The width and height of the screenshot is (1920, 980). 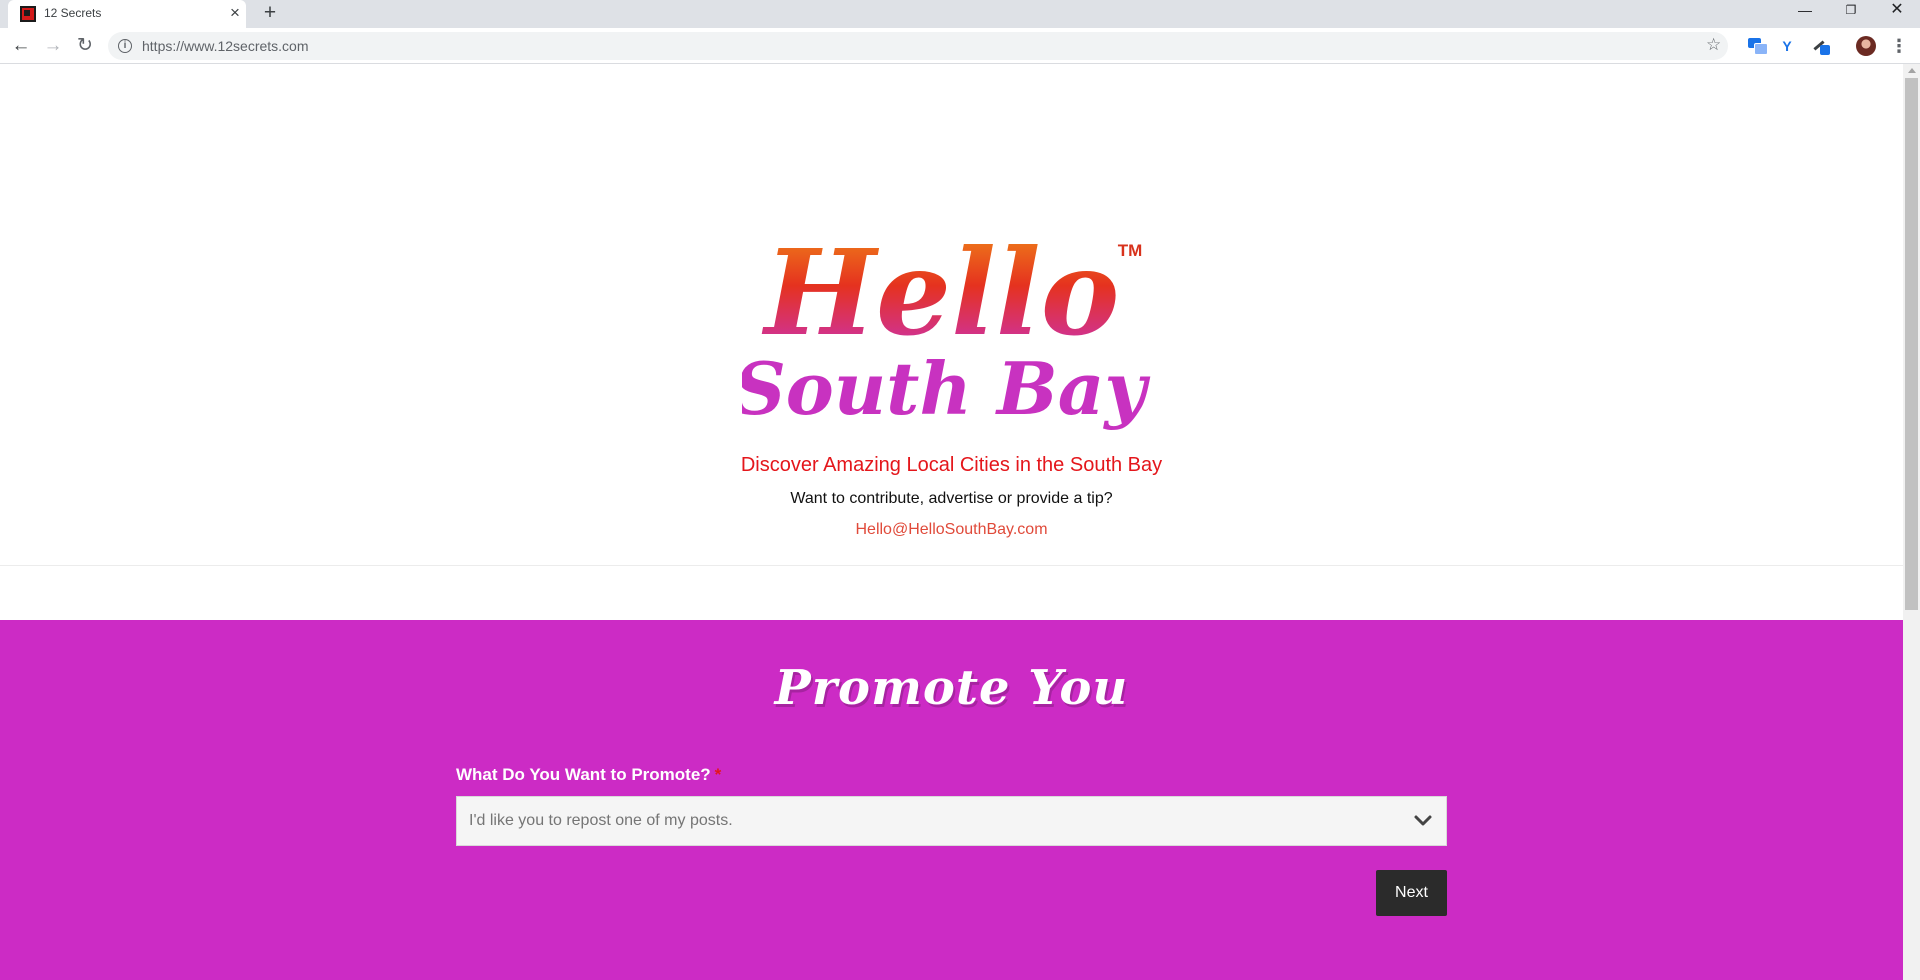 I want to click on restore-window-icon: ❐, so click(x=1851, y=11).